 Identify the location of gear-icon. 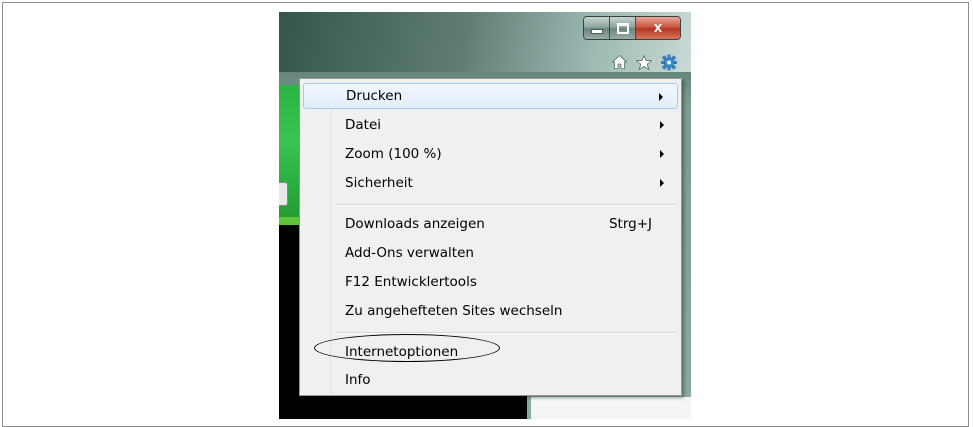
(669, 62).